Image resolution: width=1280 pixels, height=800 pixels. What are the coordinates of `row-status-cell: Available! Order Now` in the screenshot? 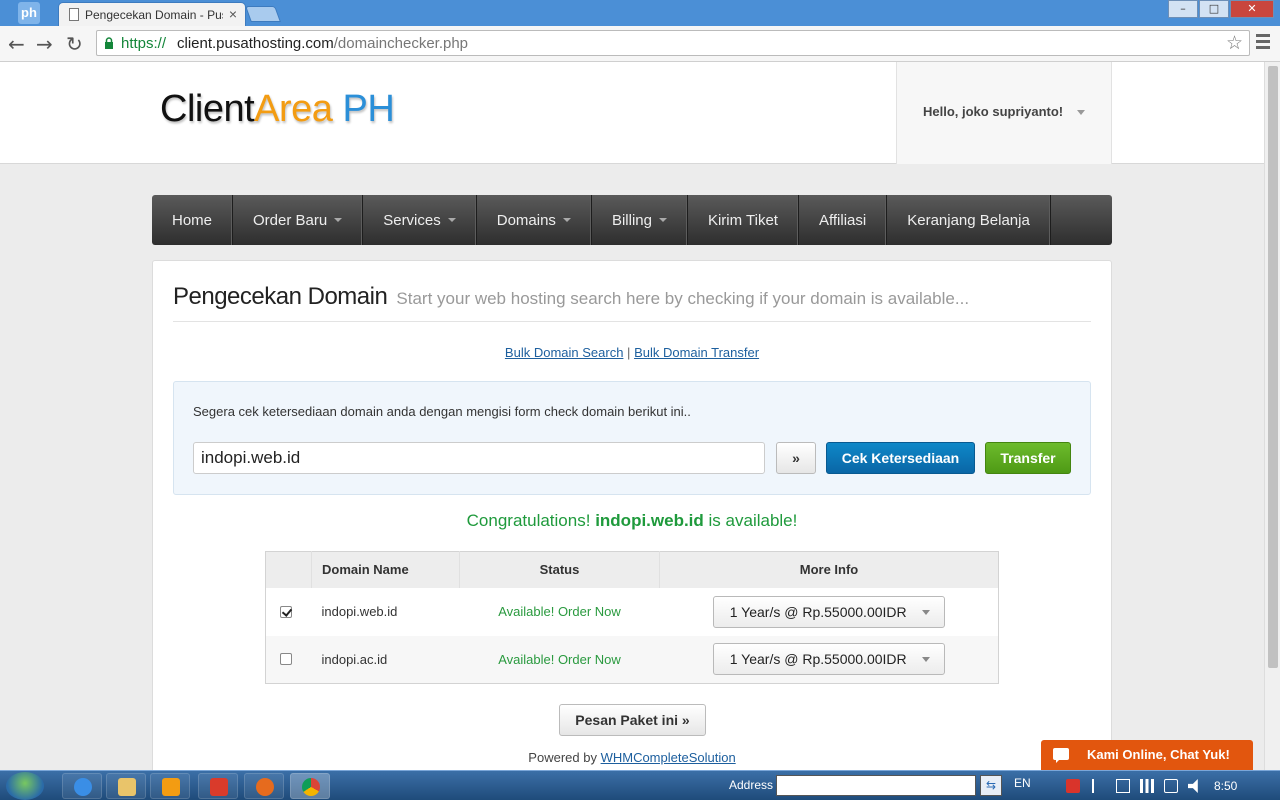 It's located at (559, 659).